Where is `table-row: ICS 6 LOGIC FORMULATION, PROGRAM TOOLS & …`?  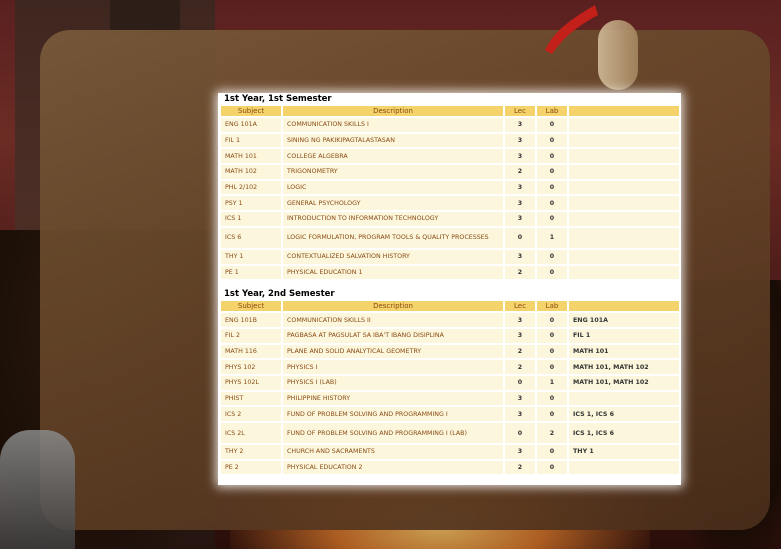 table-row: ICS 6 LOGIC FORMULATION, PROGRAM TOOLS & … is located at coordinates (450, 237).